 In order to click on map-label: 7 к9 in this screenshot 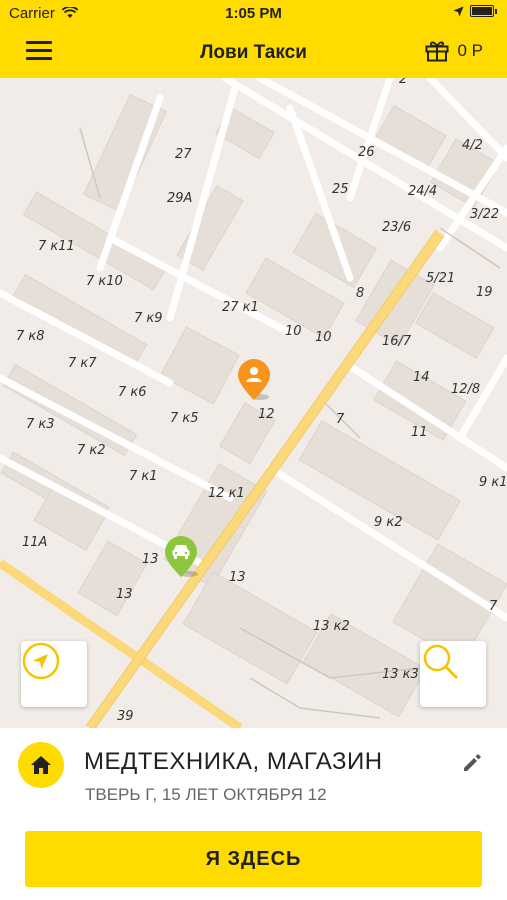, I will do `click(148, 318)`.